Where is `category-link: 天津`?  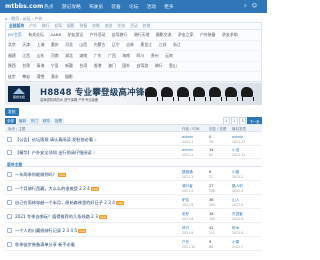
category-link: 天津 is located at coordinates (26, 45).